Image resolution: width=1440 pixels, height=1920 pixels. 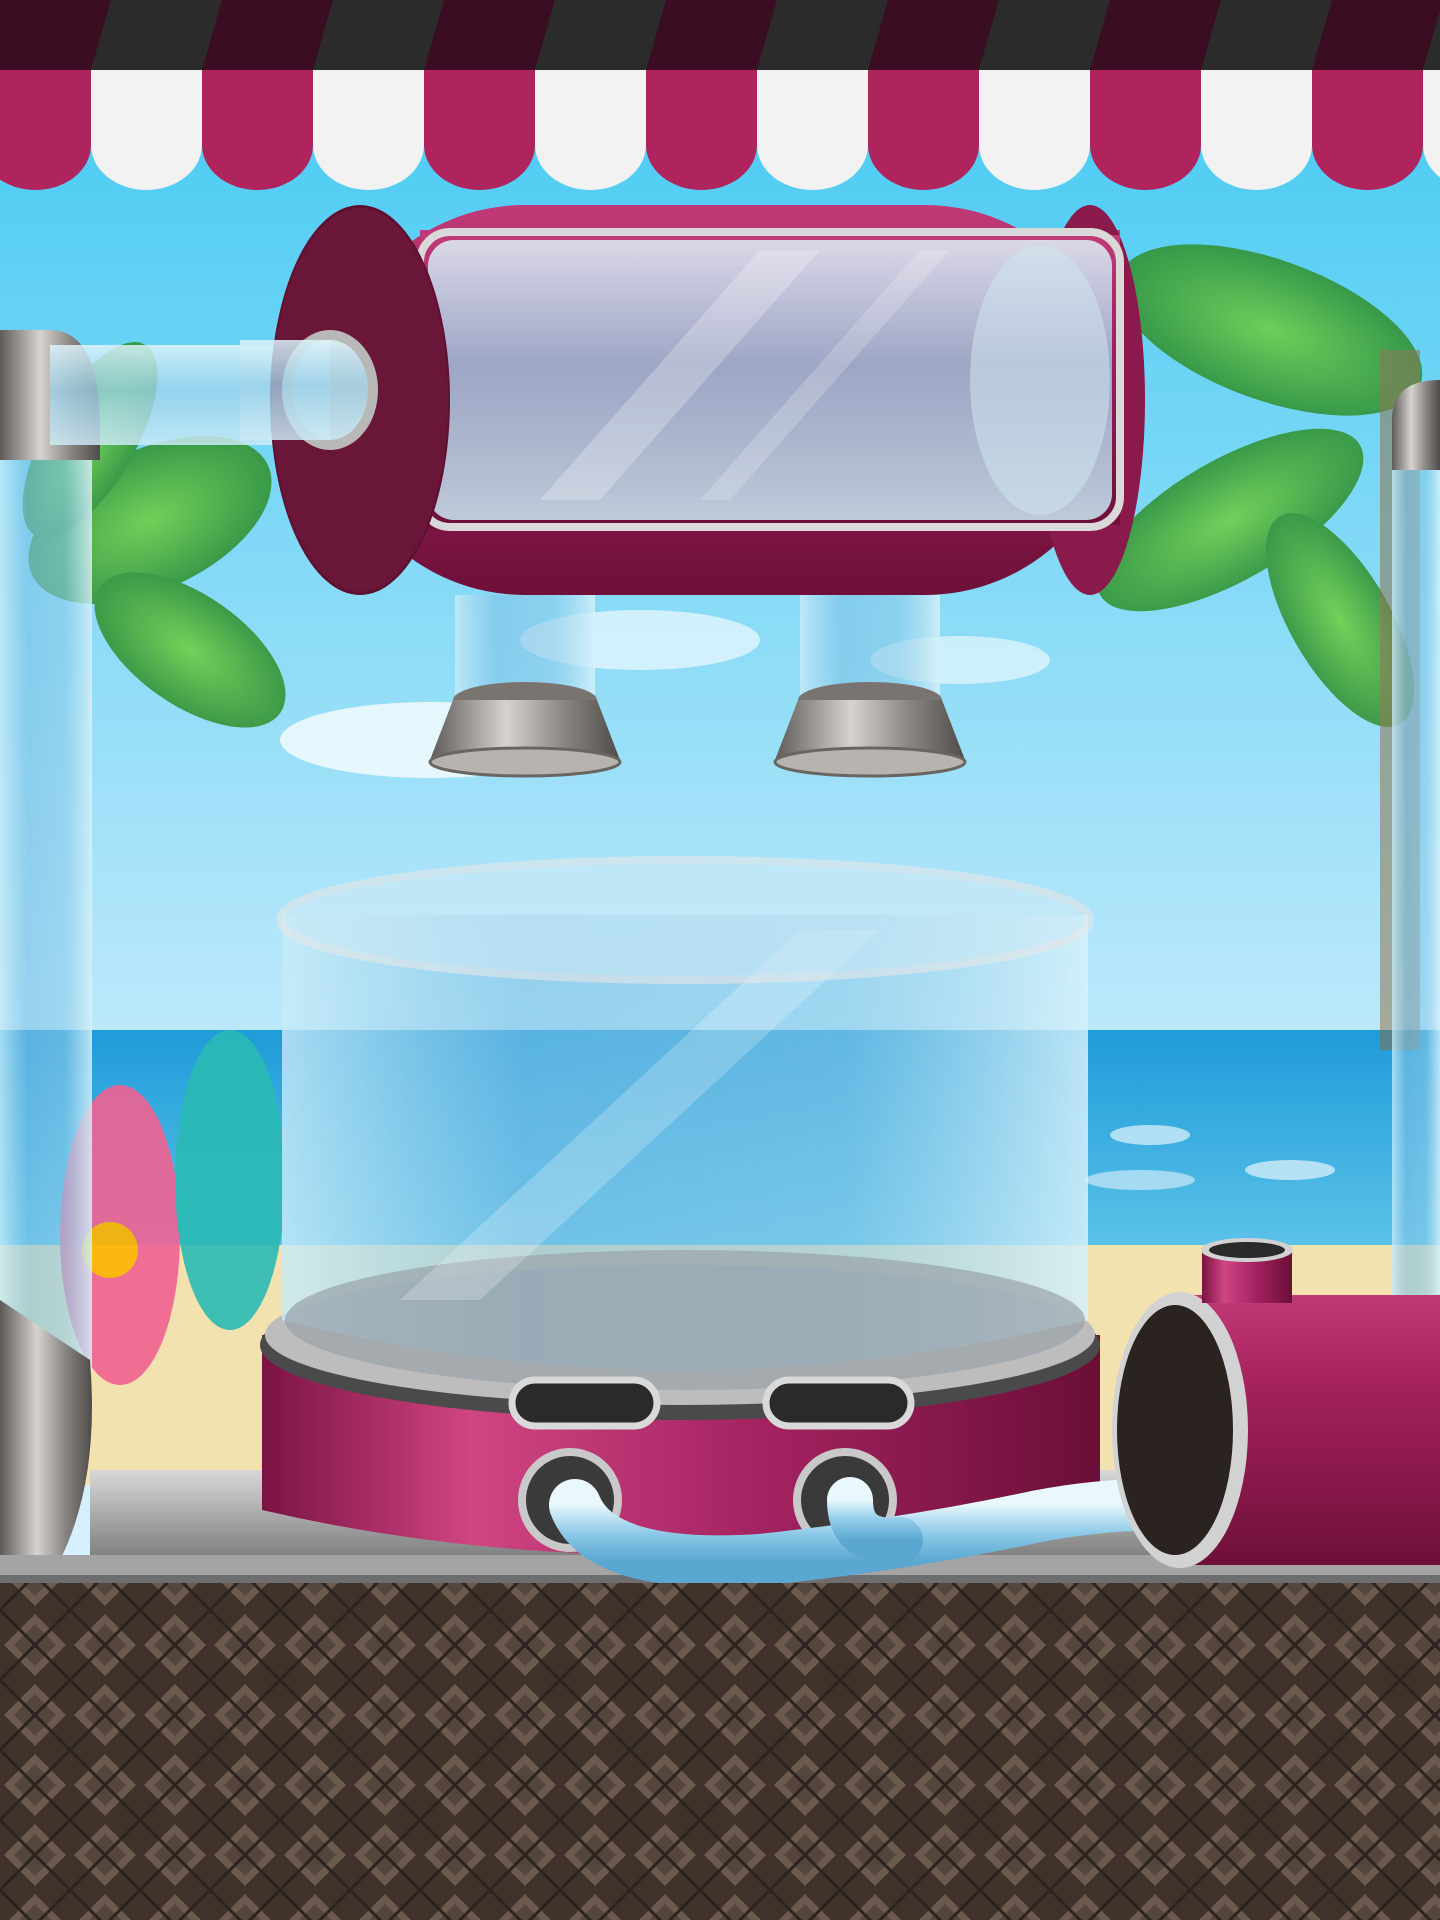 I want to click on striped-awning, so click(x=720, y=95).